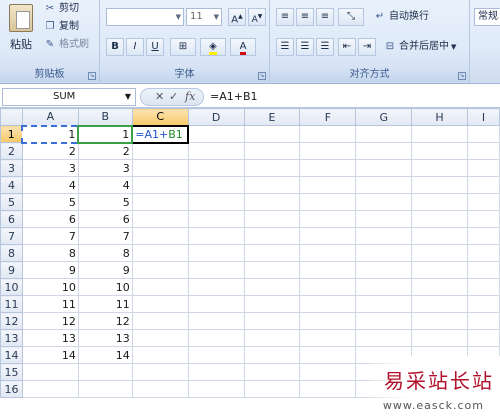  What do you see at coordinates (50, 134) in the screenshot?
I see `cell-a: 1` at bounding box center [50, 134].